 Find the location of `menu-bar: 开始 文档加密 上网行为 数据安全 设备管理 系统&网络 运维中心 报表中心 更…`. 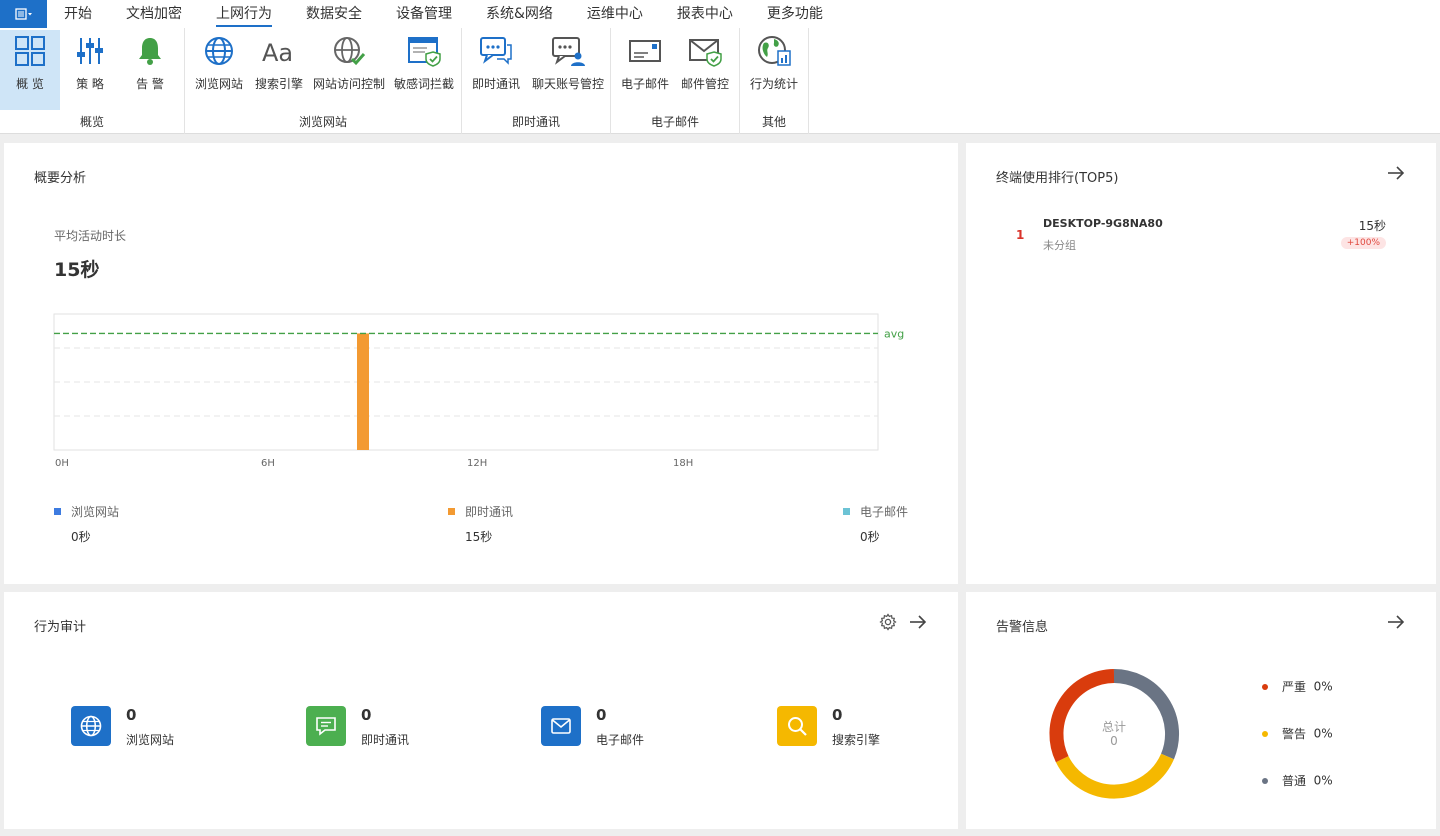

menu-bar: 开始 文档加密 上网行为 数据安全 设备管理 系统&网络 运维中心 报表中心 更… is located at coordinates (720, 14).